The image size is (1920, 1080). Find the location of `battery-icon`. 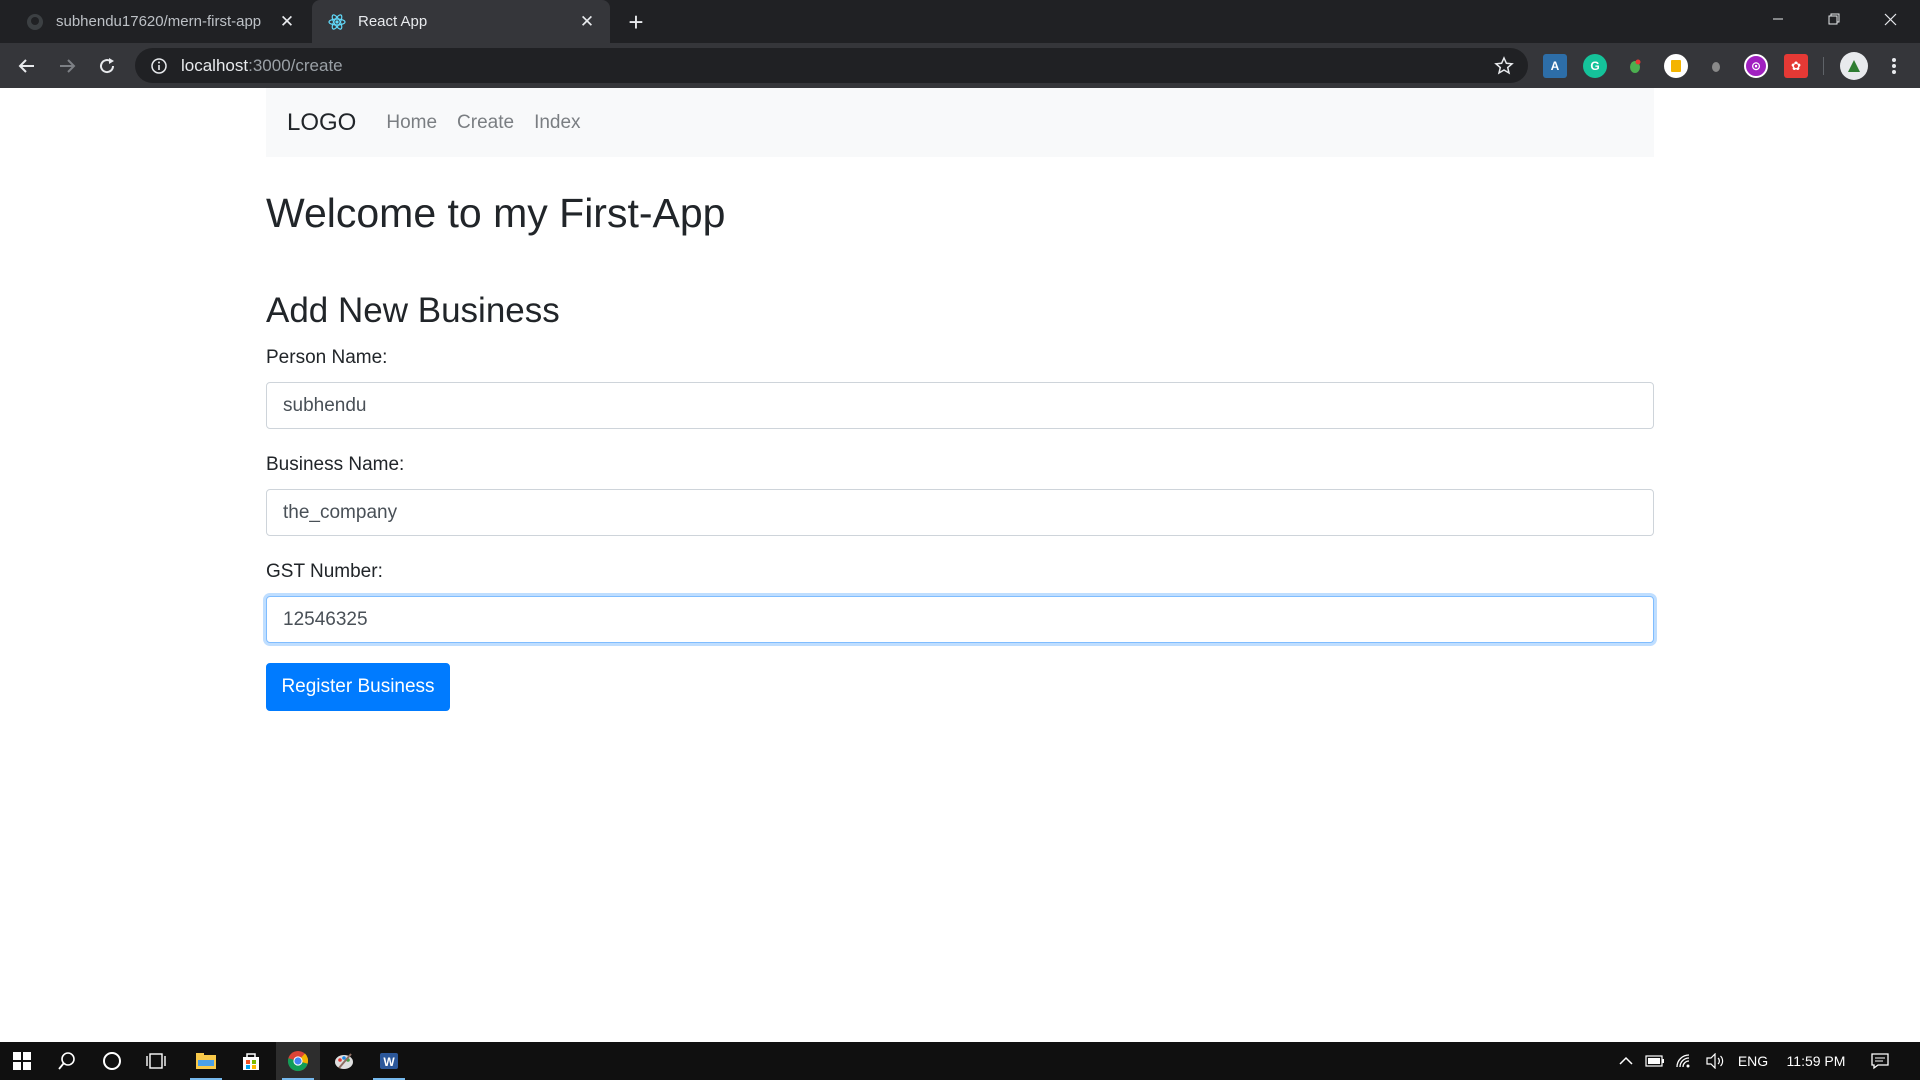

battery-icon is located at coordinates (1655, 1061).